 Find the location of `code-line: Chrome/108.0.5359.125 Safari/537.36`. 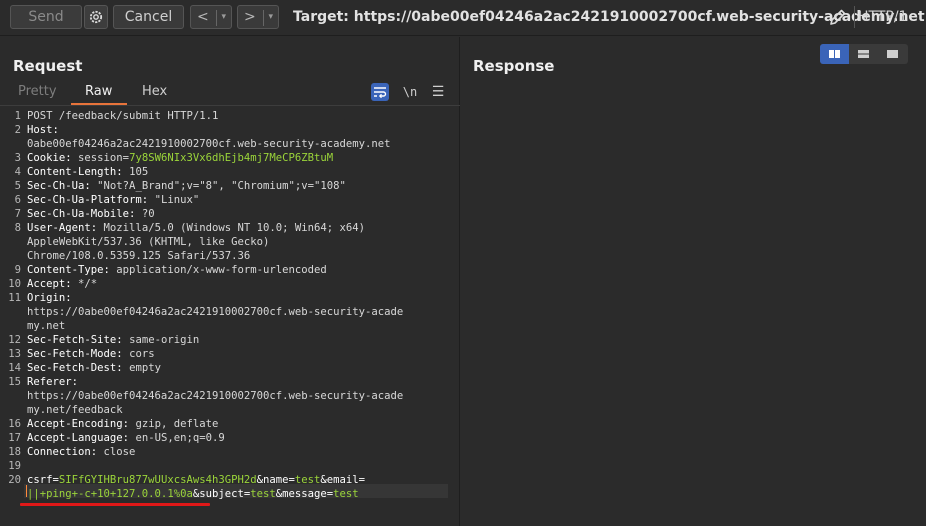

code-line: Chrome/108.0.5359.125 Safari/537.36 is located at coordinates (230, 256).